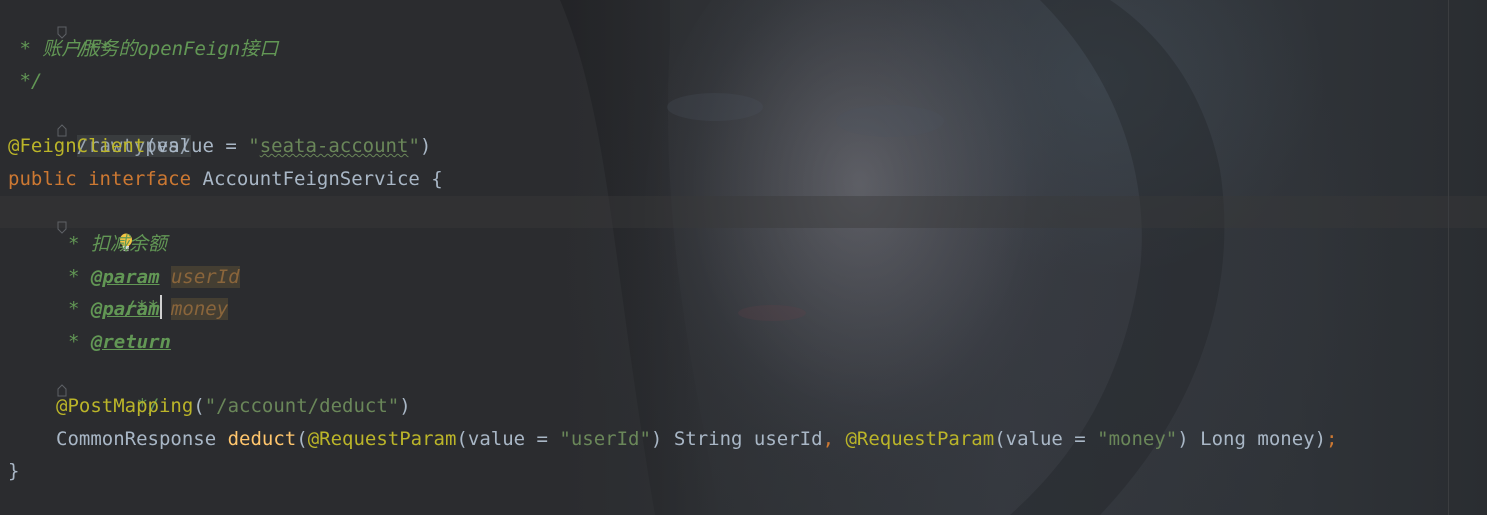 This screenshot has height=515, width=1487. I want to click on code-line-6: public interface AccountFeignService {, so click(225, 179).